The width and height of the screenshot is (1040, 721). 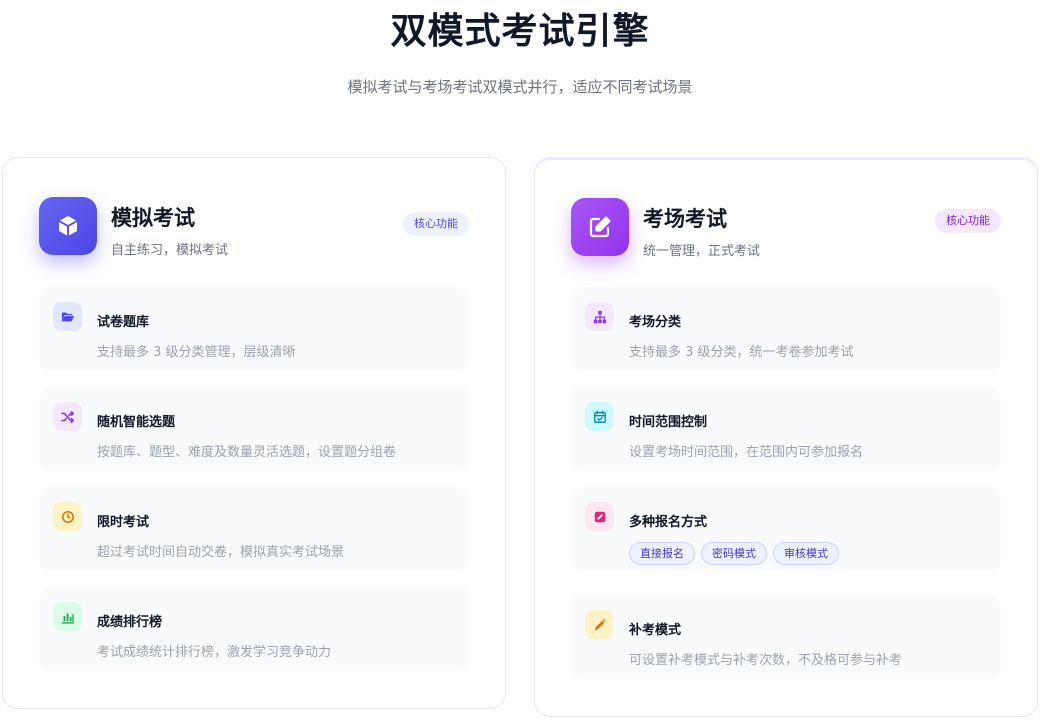 I want to click on feature-leaderboard: 成绩排行榜 考试成绩统计排行榜，激发学习竞争动力, so click(x=254, y=629).